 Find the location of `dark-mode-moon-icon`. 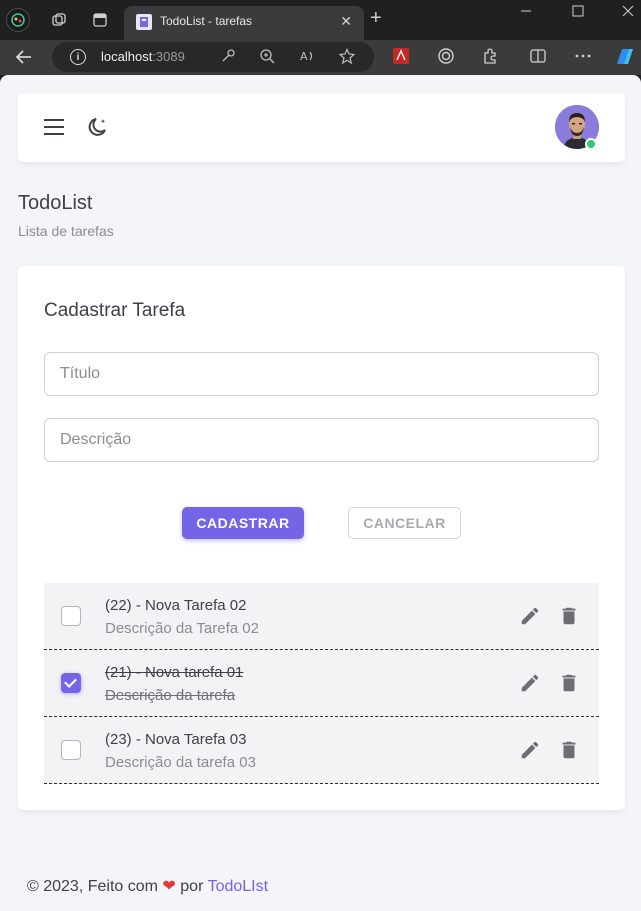

dark-mode-moon-icon is located at coordinates (98, 129).